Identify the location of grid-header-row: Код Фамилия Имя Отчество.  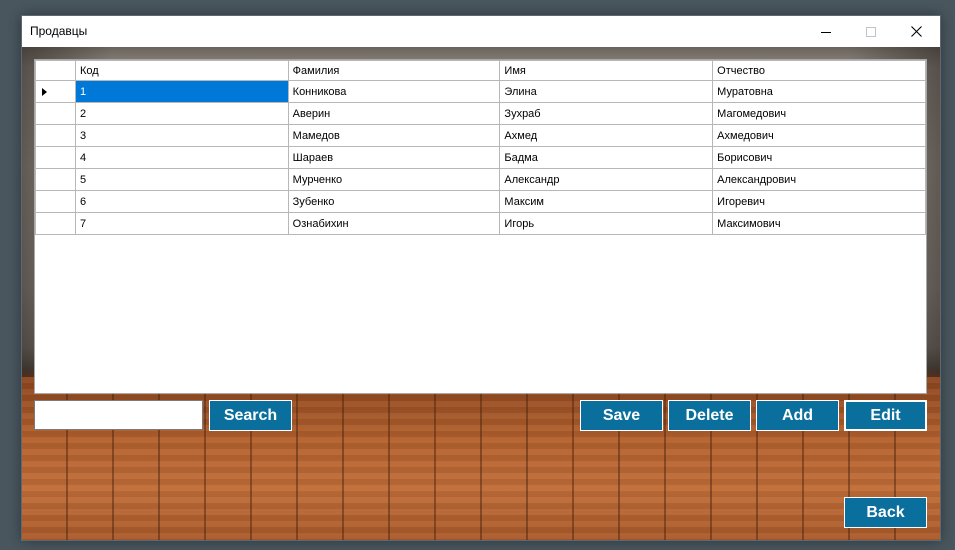
(480, 70).